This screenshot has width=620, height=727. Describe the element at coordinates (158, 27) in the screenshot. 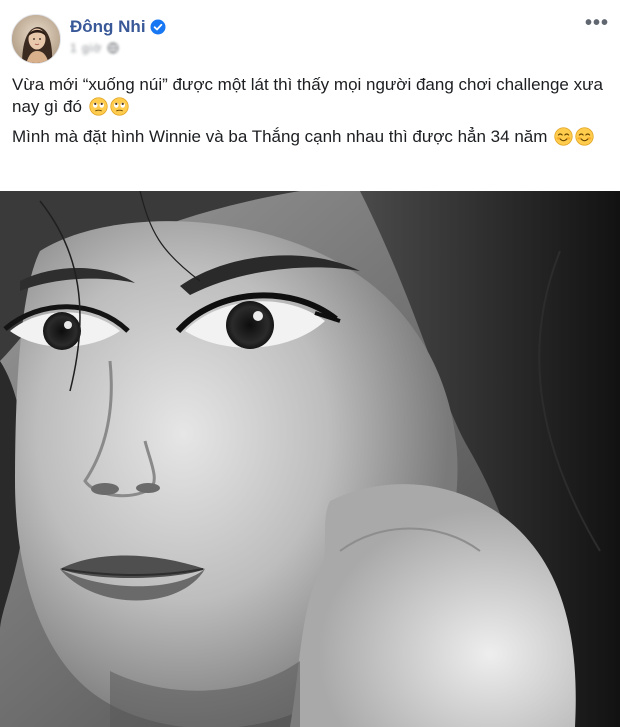

I see `verified-badge-icon` at that location.